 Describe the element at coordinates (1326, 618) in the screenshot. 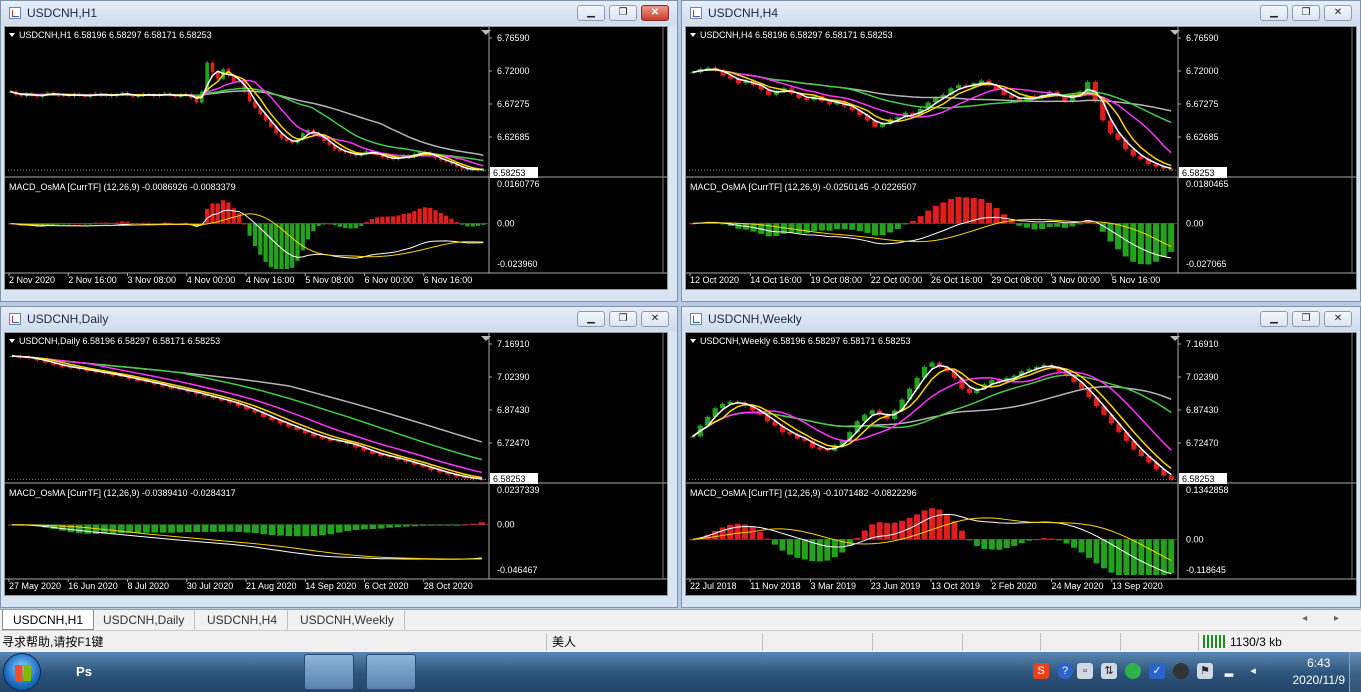

I see `tab-scroll-arrows: ◂ ▸` at that location.